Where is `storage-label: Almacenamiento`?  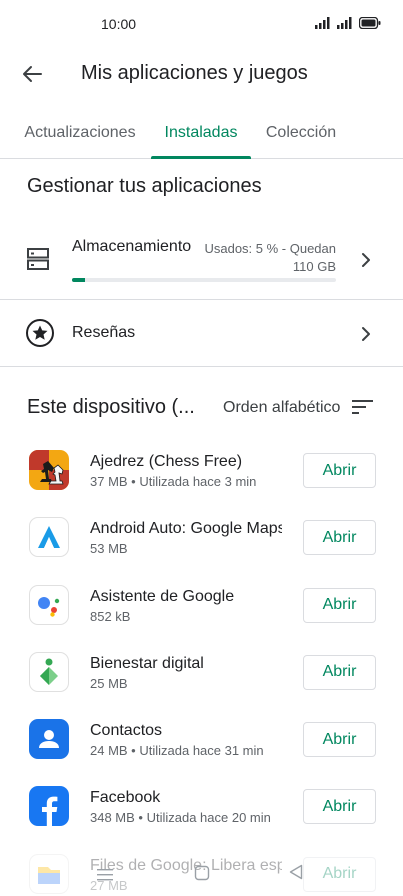 storage-label: Almacenamiento is located at coordinates (132, 246).